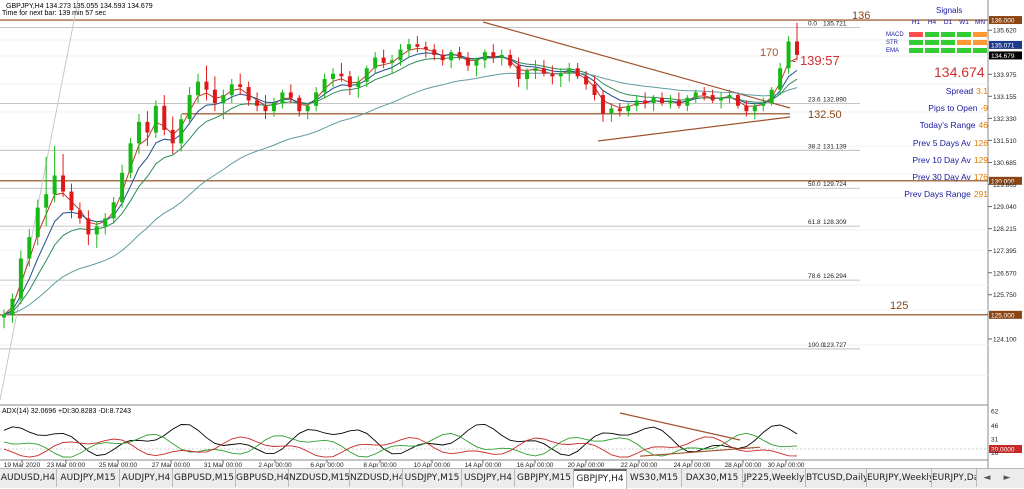  What do you see at coordinates (946, 194) in the screenshot?
I see `stat-row: Prev Days Range 291` at bounding box center [946, 194].